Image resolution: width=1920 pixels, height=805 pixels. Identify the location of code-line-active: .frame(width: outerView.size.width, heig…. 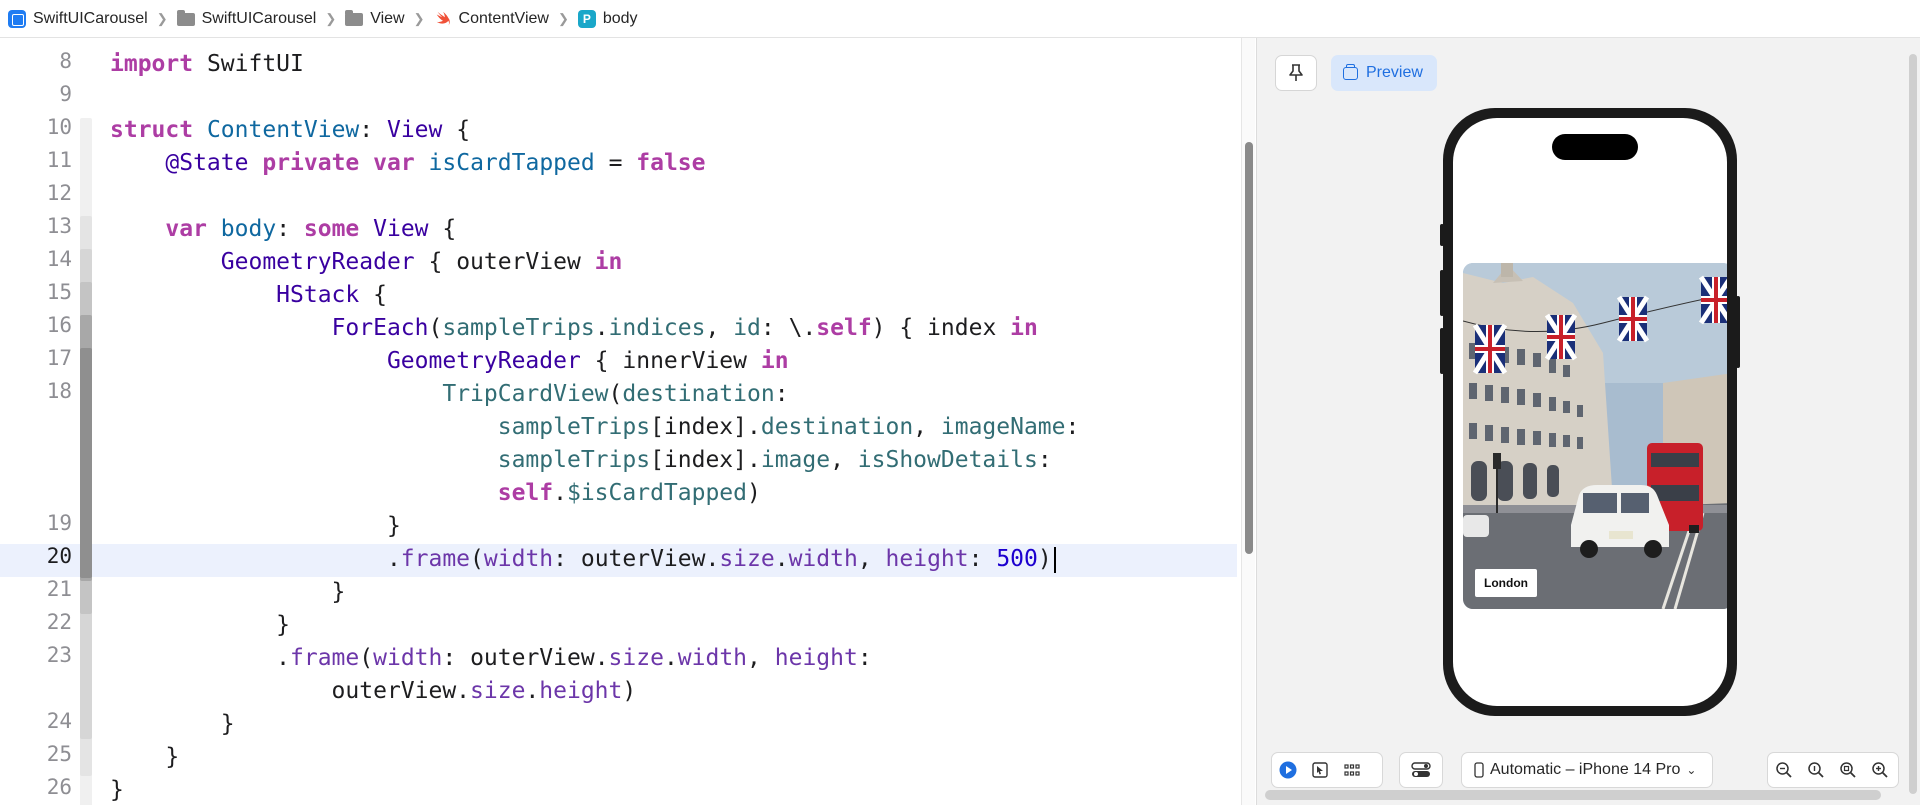
(583, 559).